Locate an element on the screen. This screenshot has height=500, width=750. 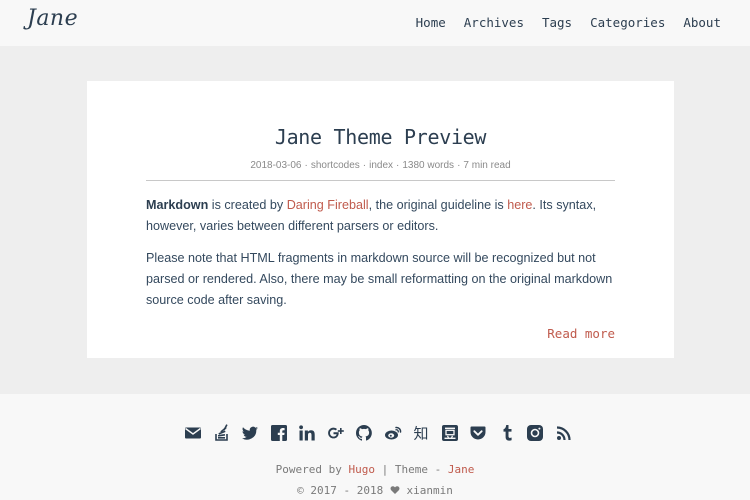
category-shortcodes: shortcodes is located at coordinates (335, 165).